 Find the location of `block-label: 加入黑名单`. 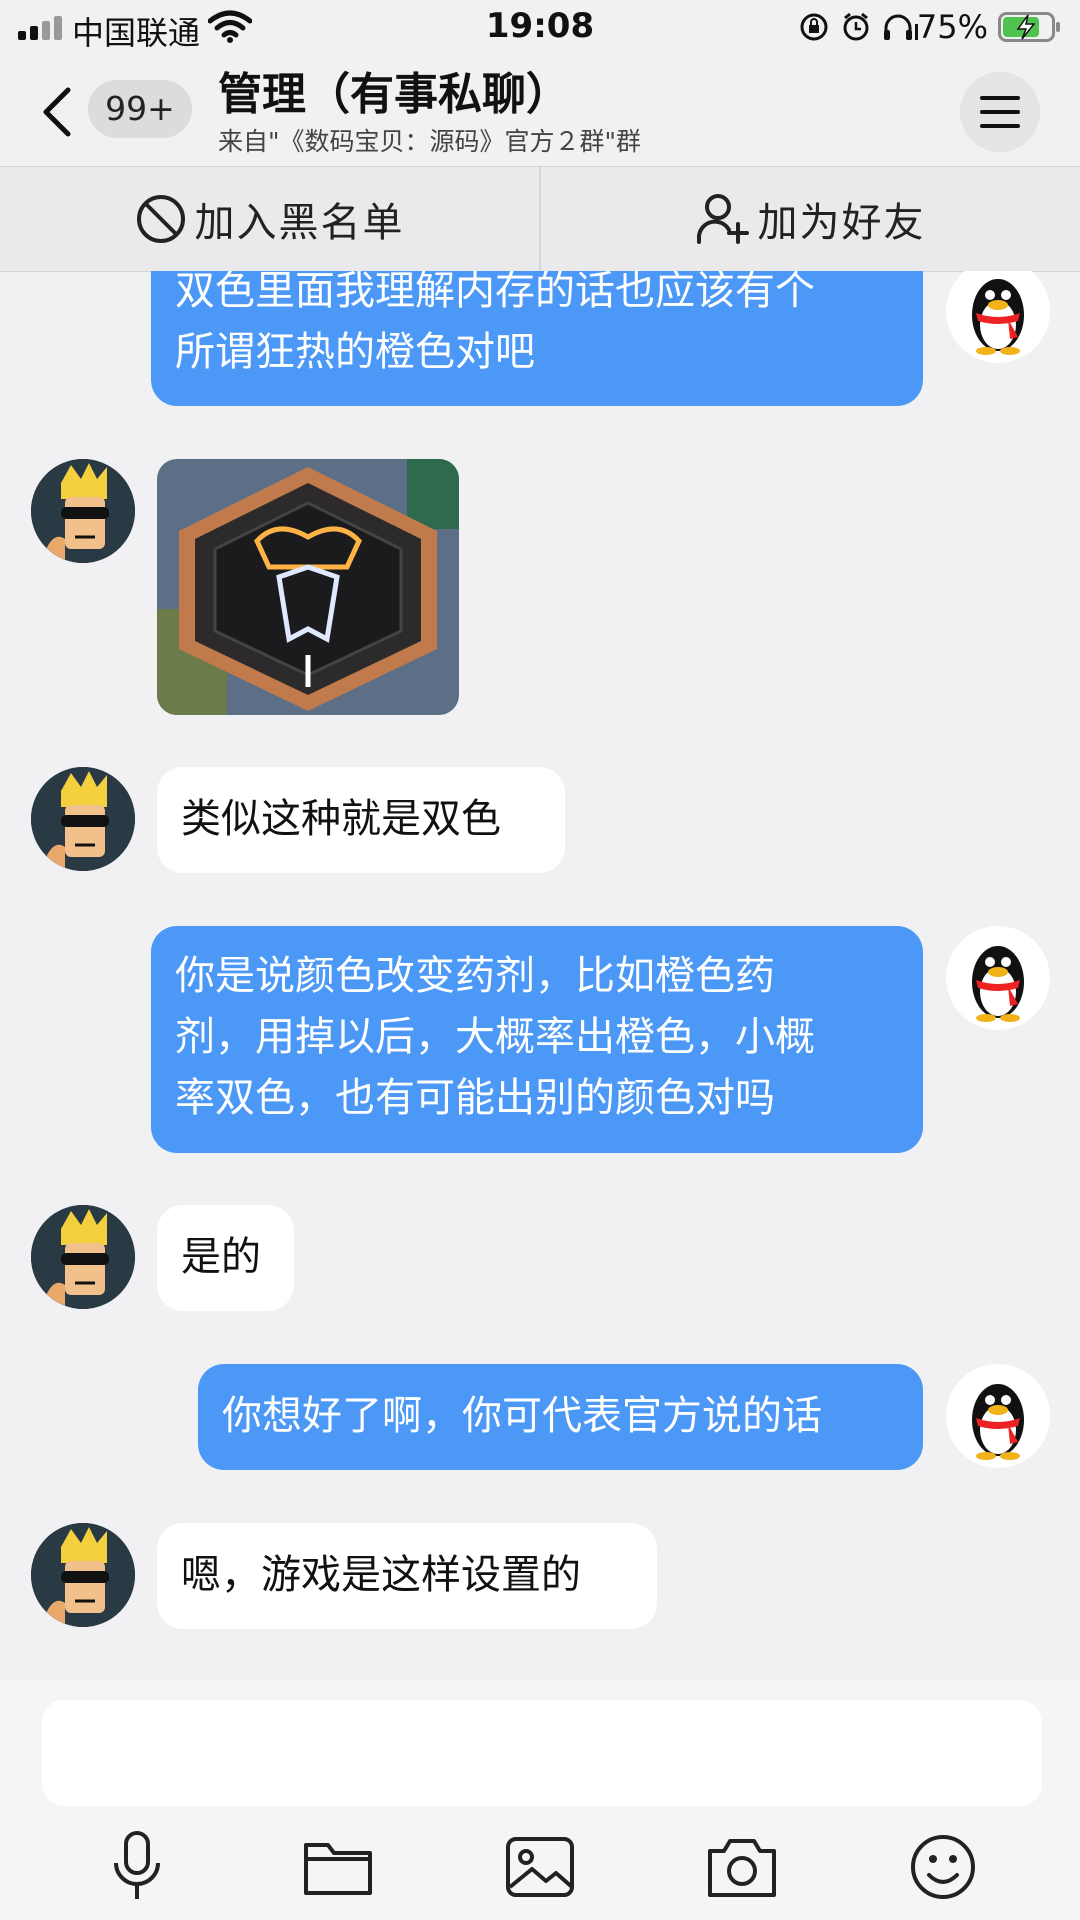

block-label: 加入黑名单 is located at coordinates (299, 223).